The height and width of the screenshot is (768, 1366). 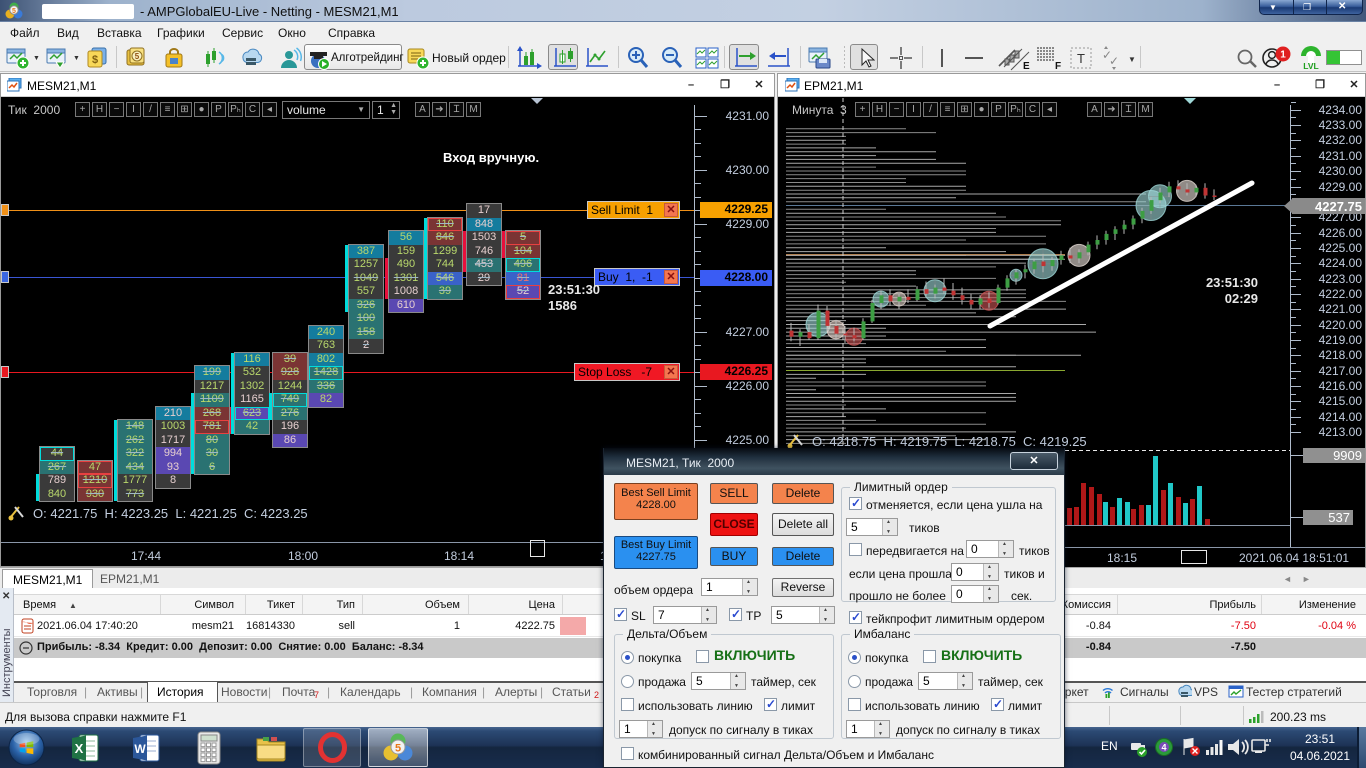 I want to click on svg-text: T, so click(x=1081, y=58).